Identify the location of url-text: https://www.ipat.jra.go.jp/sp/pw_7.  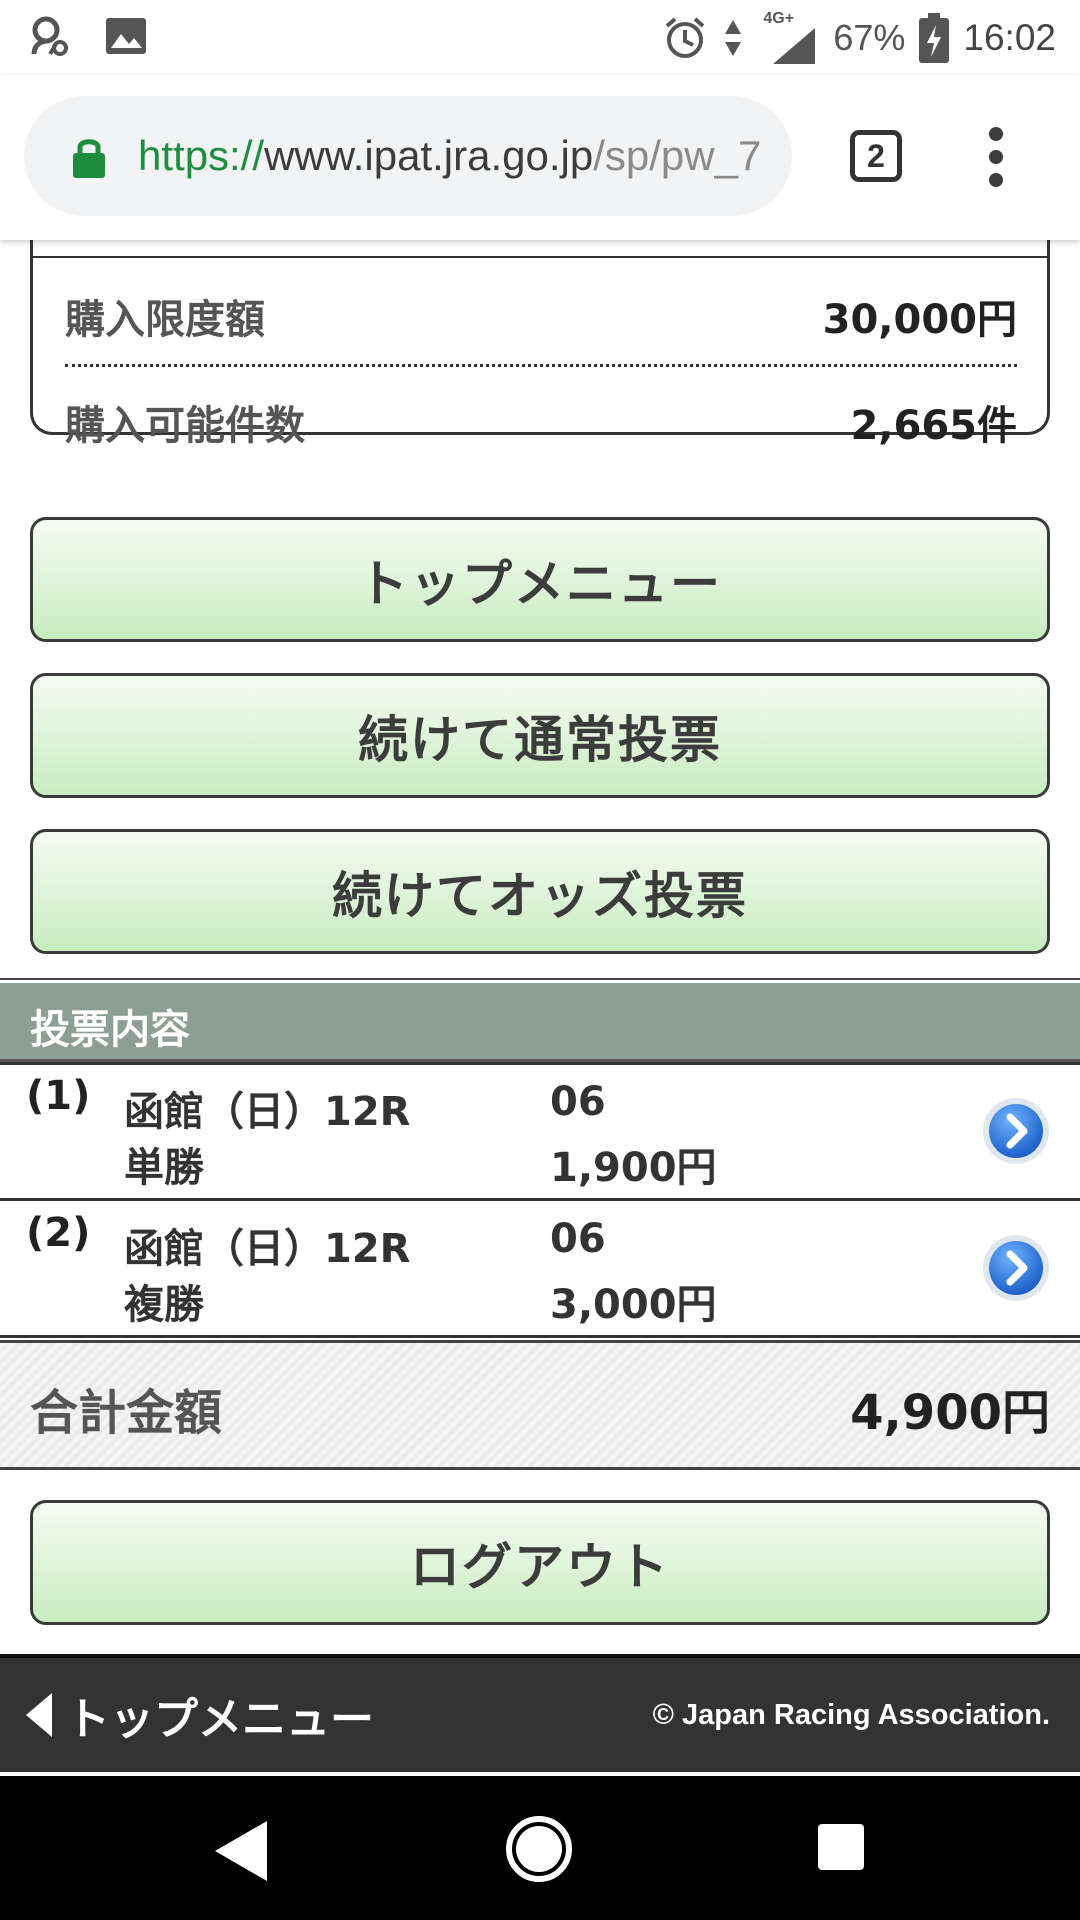
(463, 156).